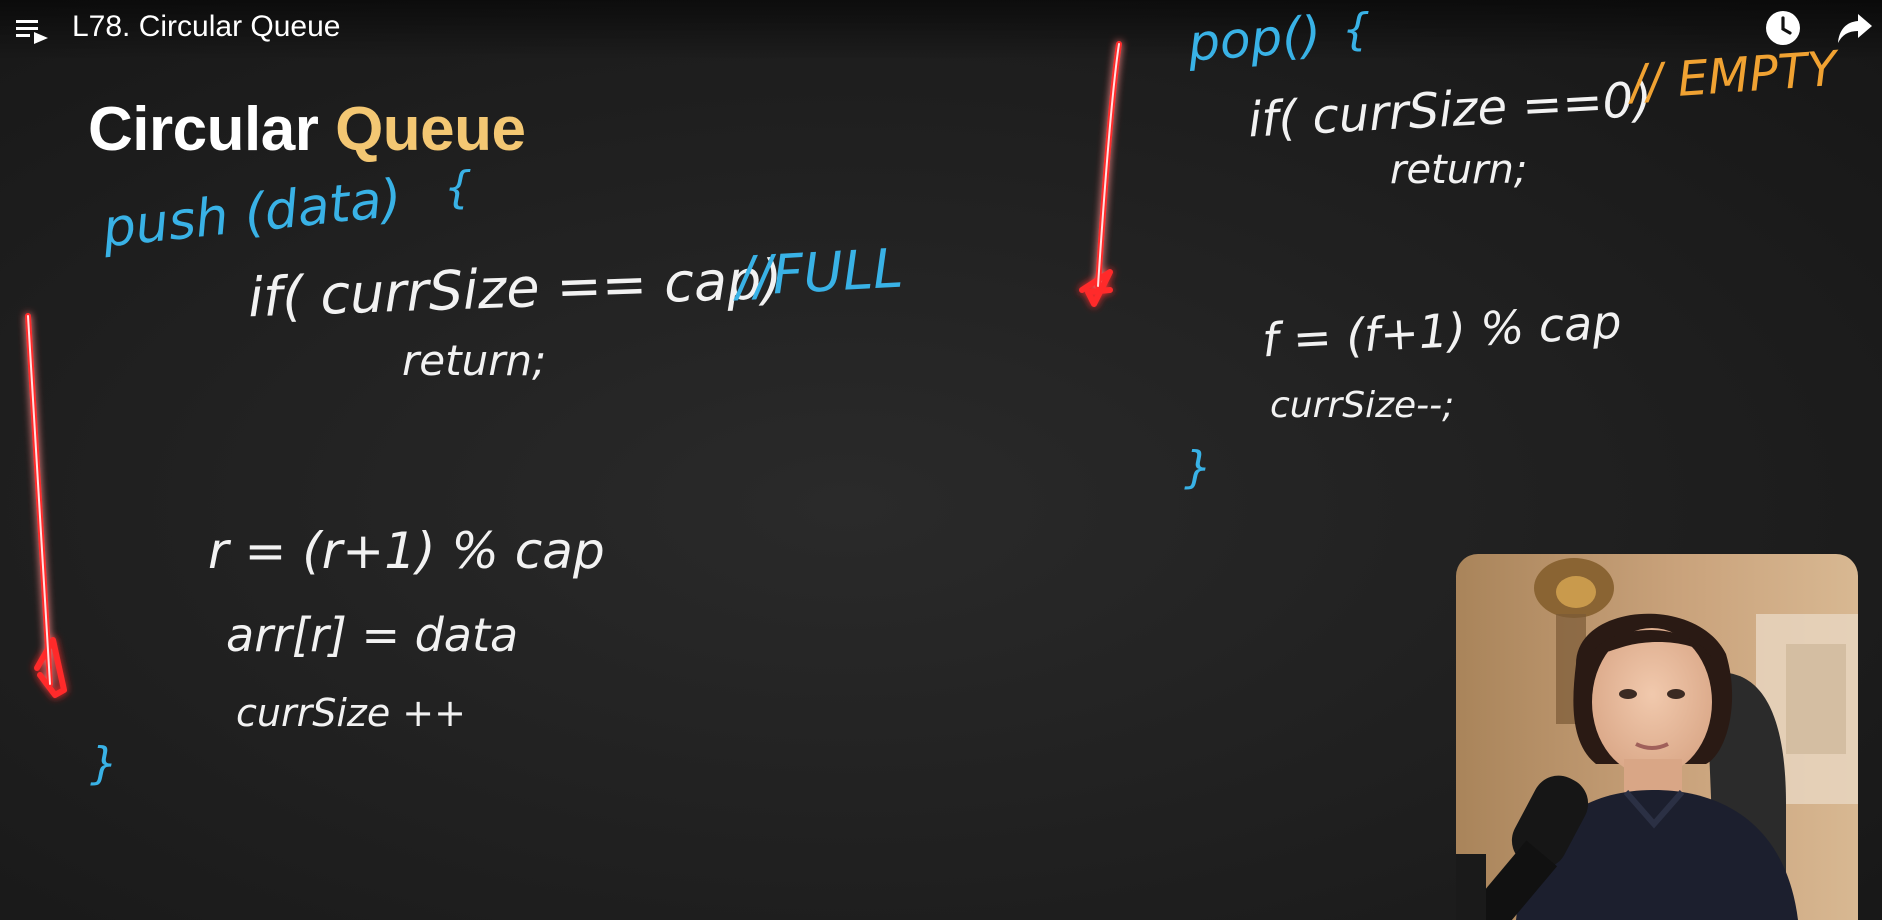  Describe the element at coordinates (1783, 28) in the screenshot. I see `clock-icon` at that location.